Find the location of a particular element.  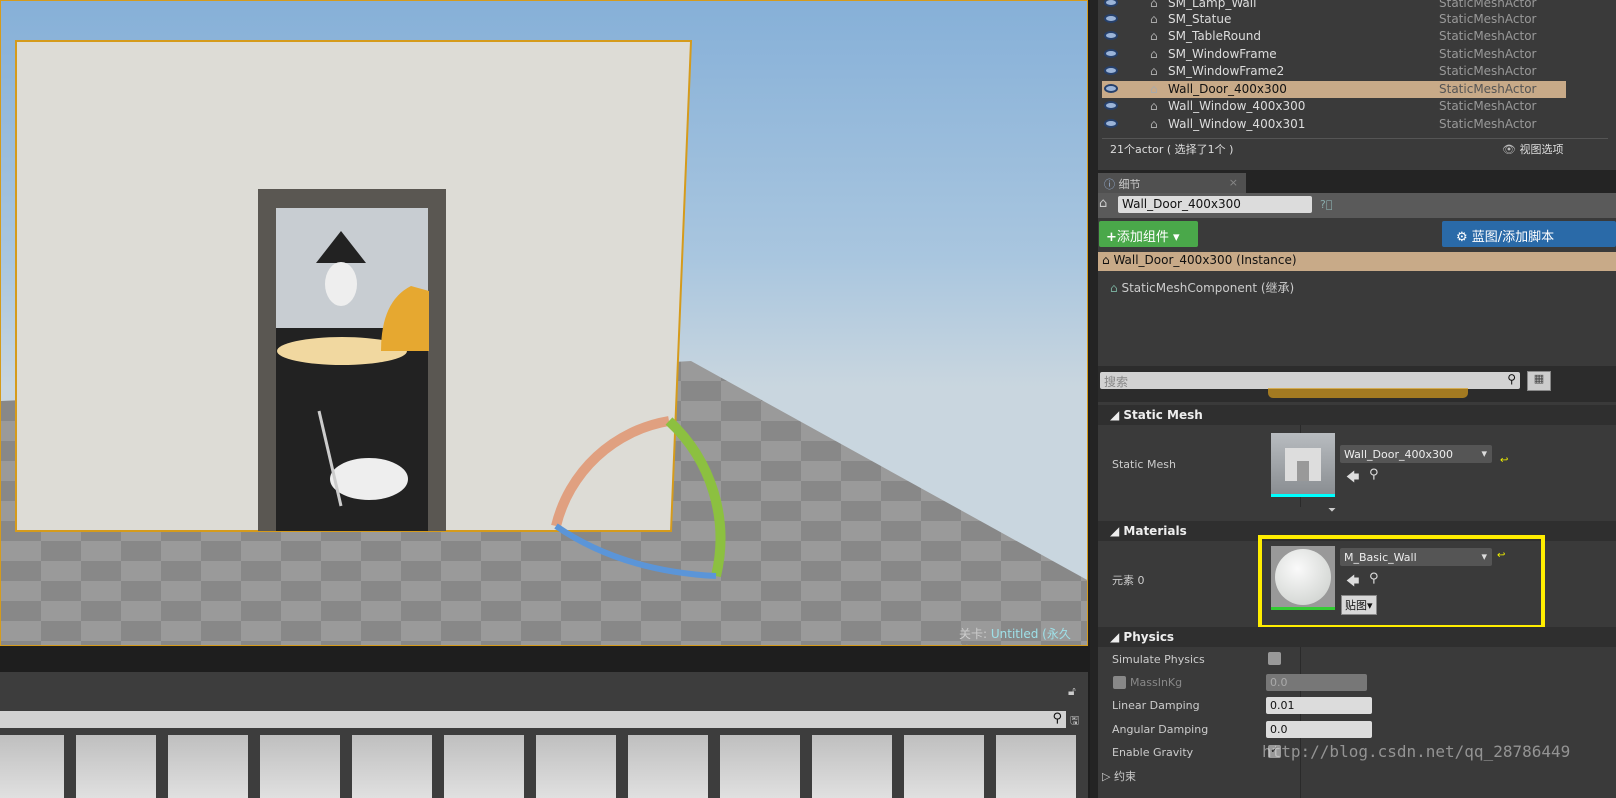

angular-damping-label: Angular Damping is located at coordinates (1160, 729).